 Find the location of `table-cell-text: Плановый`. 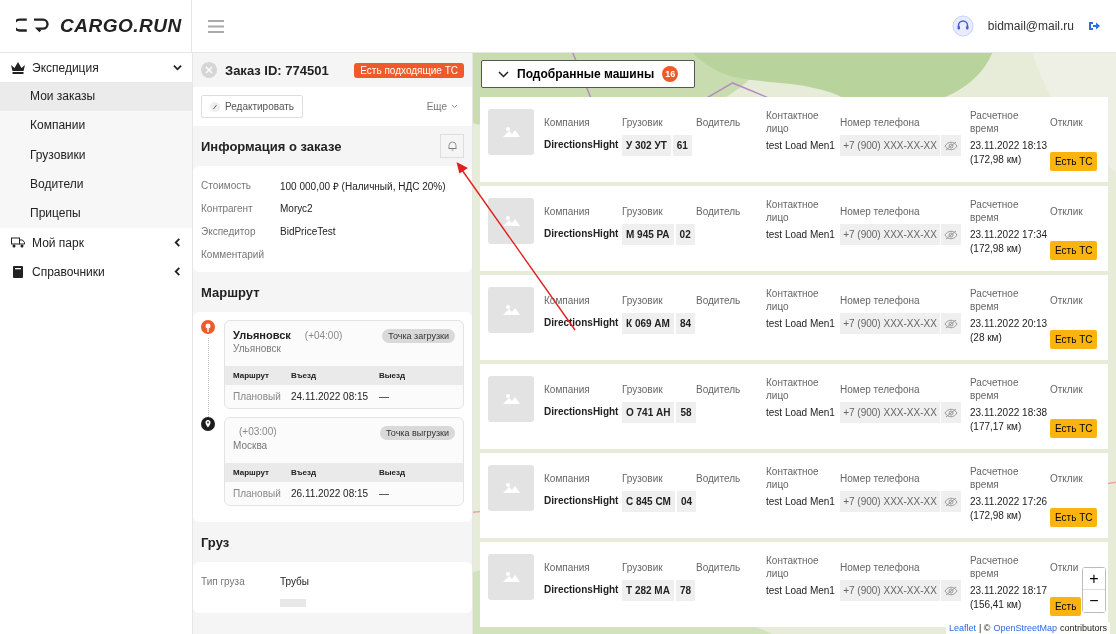

table-cell-text: Плановый is located at coordinates (257, 493).